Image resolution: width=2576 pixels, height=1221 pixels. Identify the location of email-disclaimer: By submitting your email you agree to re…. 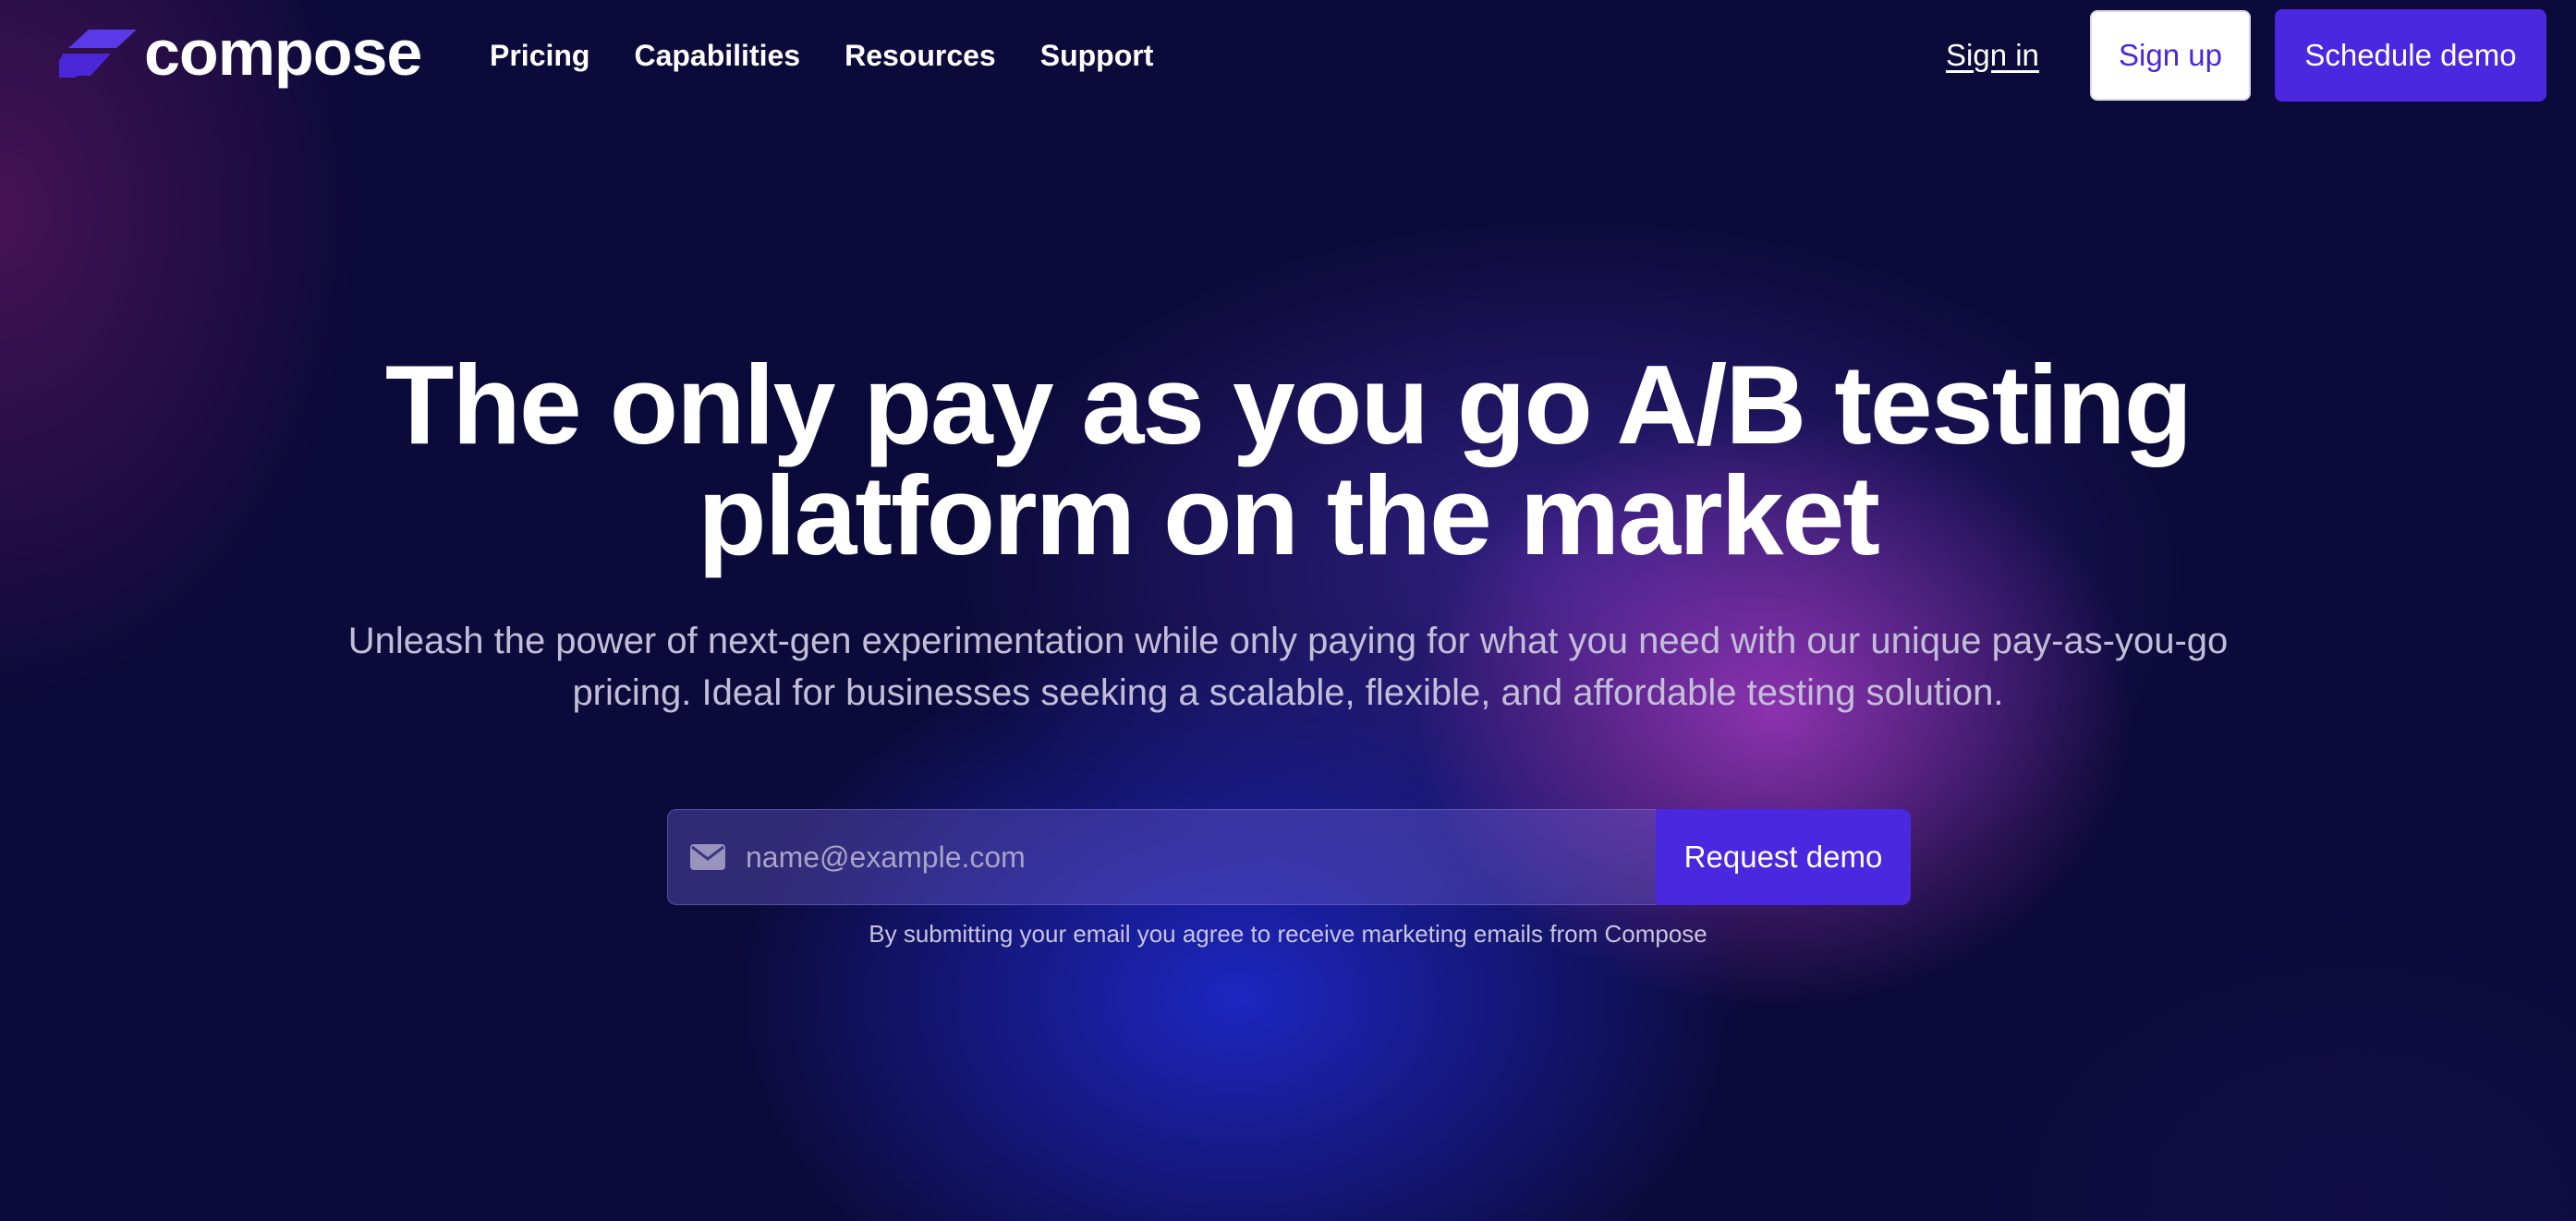
(1288, 934).